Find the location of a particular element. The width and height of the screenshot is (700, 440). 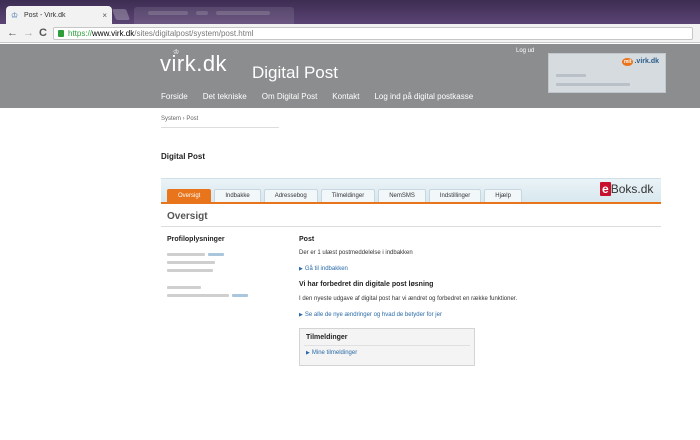

inbox-link: ▶ Gå til indbakken is located at coordinates (323, 269).